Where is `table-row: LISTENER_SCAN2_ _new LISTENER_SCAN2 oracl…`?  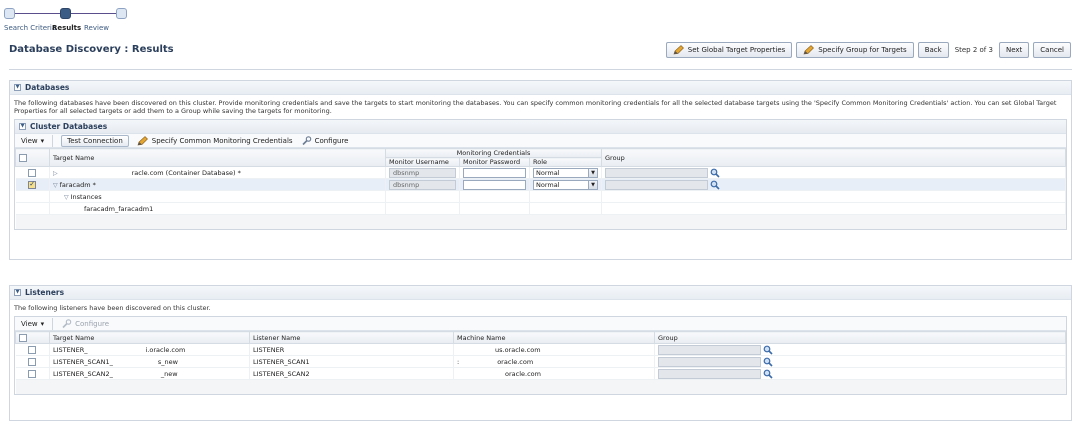
table-row: LISTENER_SCAN2_ _new LISTENER_SCAN2 oracl… is located at coordinates (540, 373).